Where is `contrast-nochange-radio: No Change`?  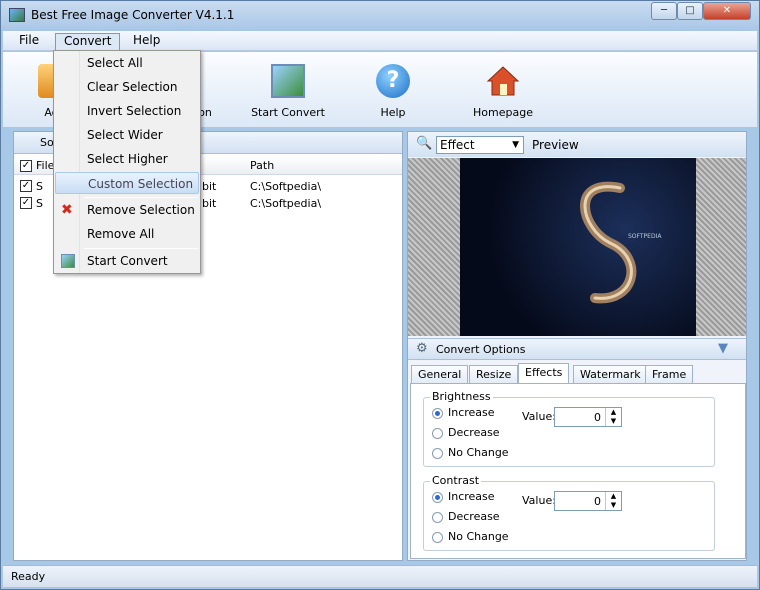 contrast-nochange-radio: No Change is located at coordinates (470, 536).